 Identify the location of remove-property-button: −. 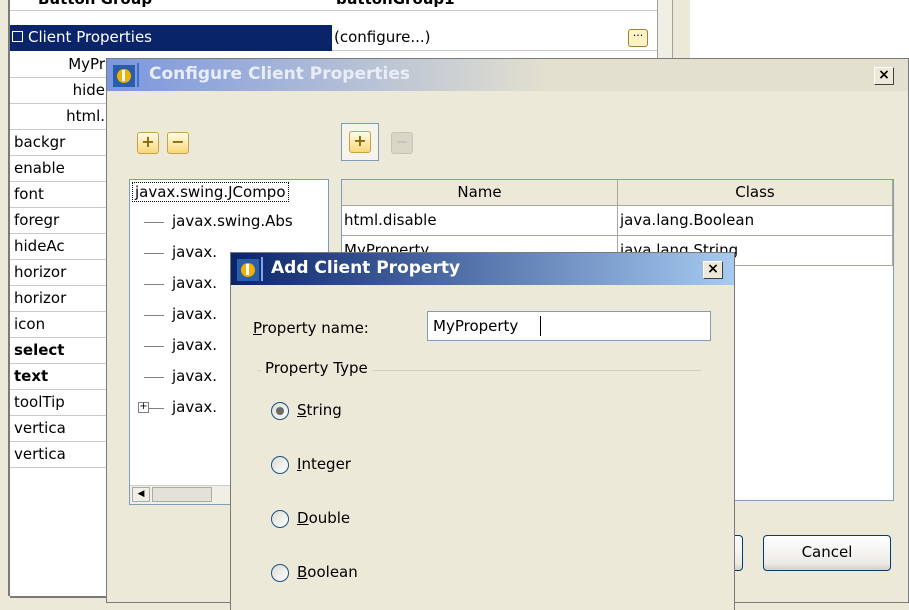
(402, 143).